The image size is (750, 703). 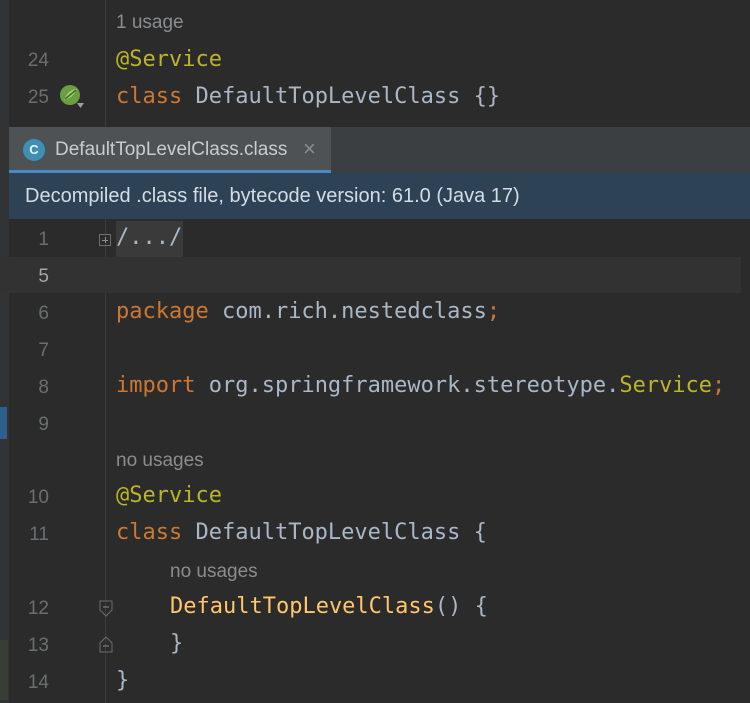 I want to click on line-number: 13, so click(x=38, y=645).